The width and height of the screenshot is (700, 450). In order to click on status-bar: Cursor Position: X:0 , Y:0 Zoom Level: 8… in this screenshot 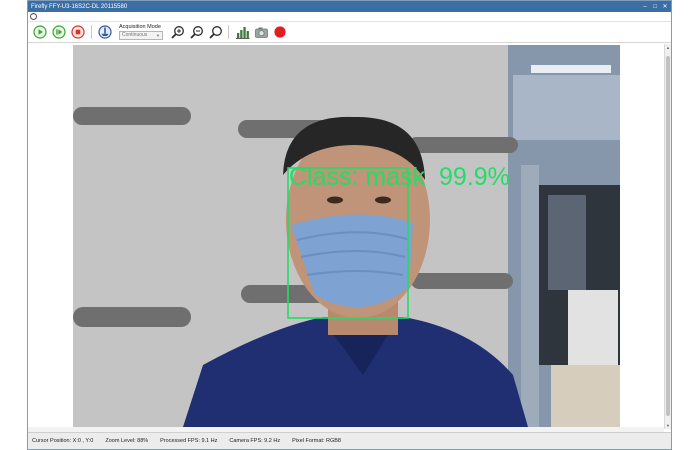, I will do `click(349, 440)`.